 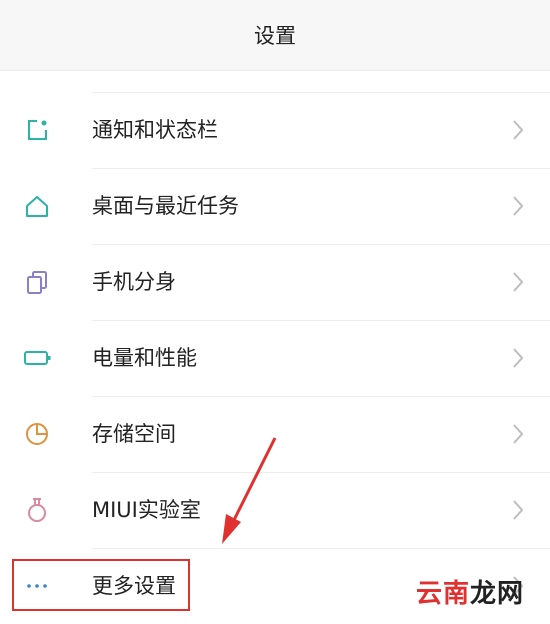 I want to click on annotation-arrow, so click(x=249, y=490).